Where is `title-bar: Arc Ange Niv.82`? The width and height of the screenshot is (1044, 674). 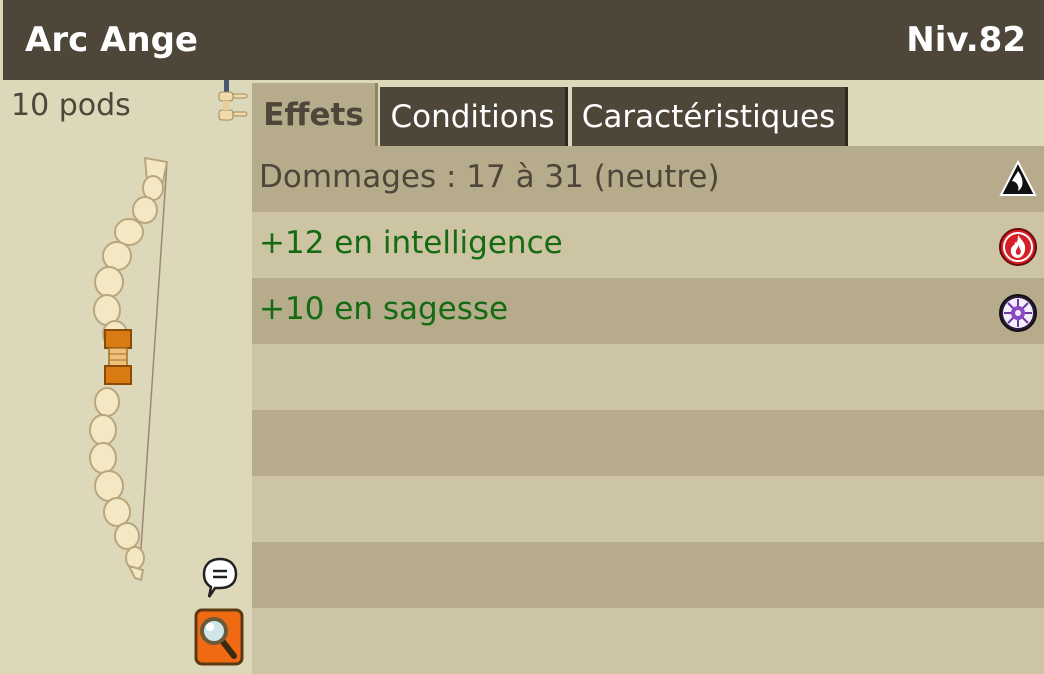 title-bar: Arc Ange Niv.82 is located at coordinates (523, 40).